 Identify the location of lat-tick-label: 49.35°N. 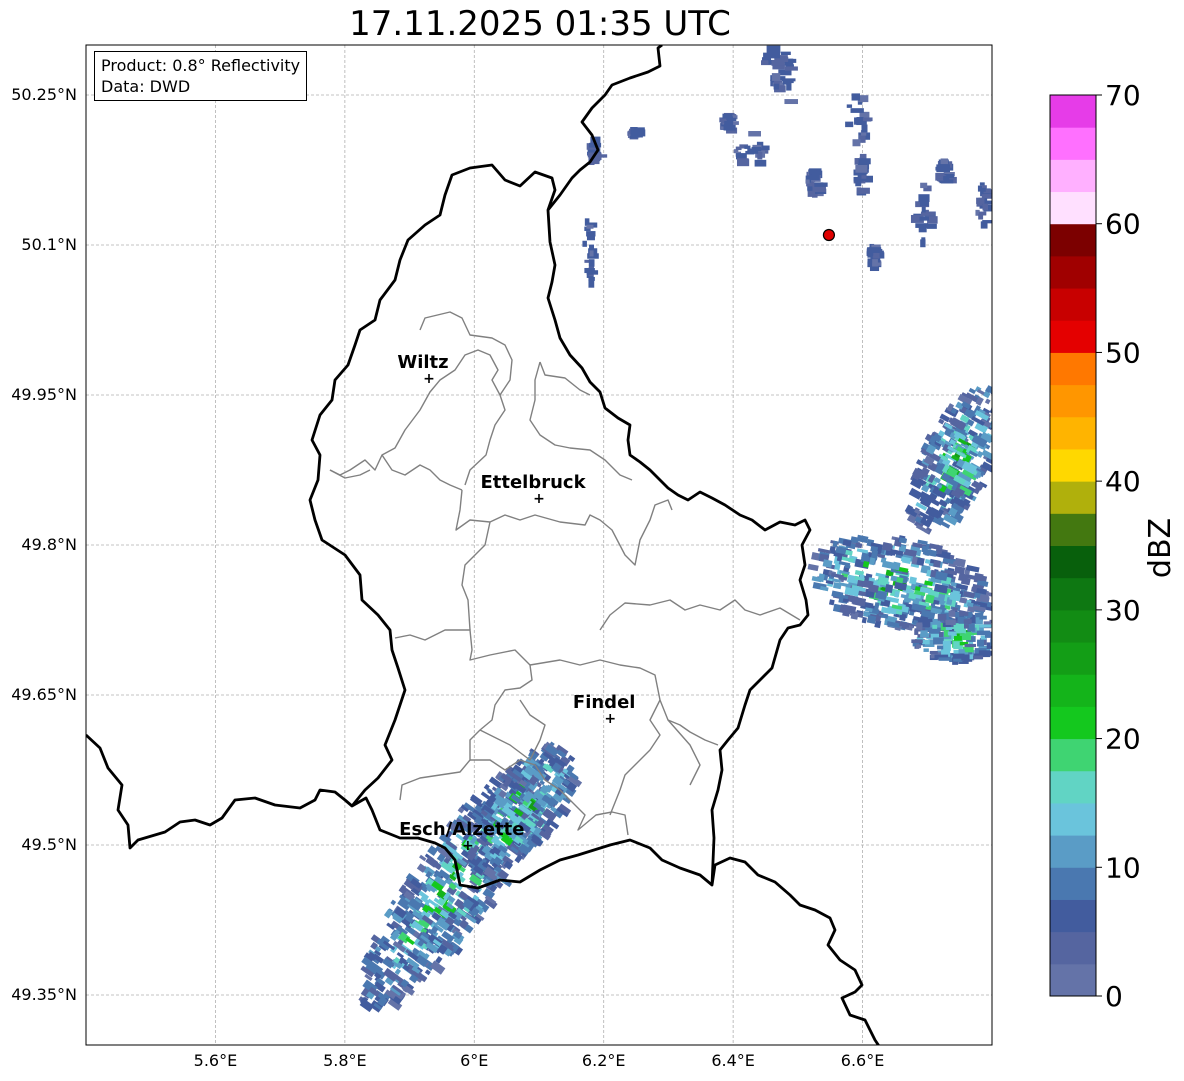
(44, 994).